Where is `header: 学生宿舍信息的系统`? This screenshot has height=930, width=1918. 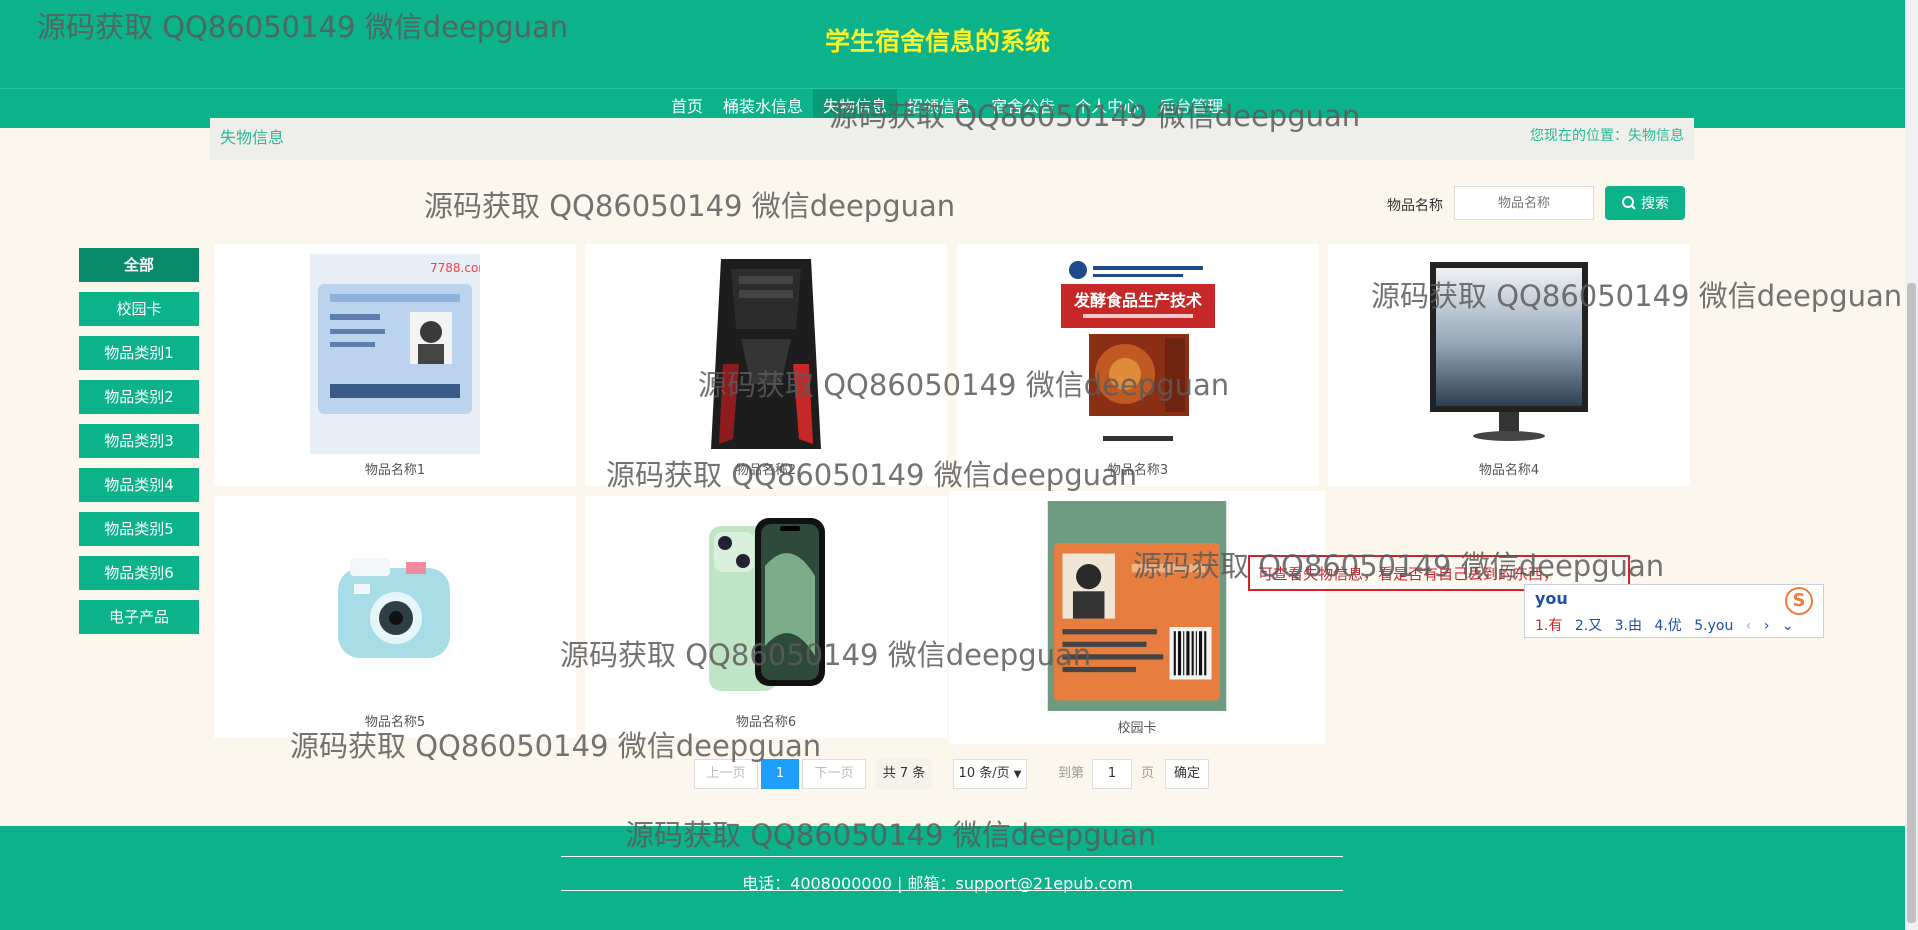
header: 学生宿舍信息的系统 is located at coordinates (959, 44).